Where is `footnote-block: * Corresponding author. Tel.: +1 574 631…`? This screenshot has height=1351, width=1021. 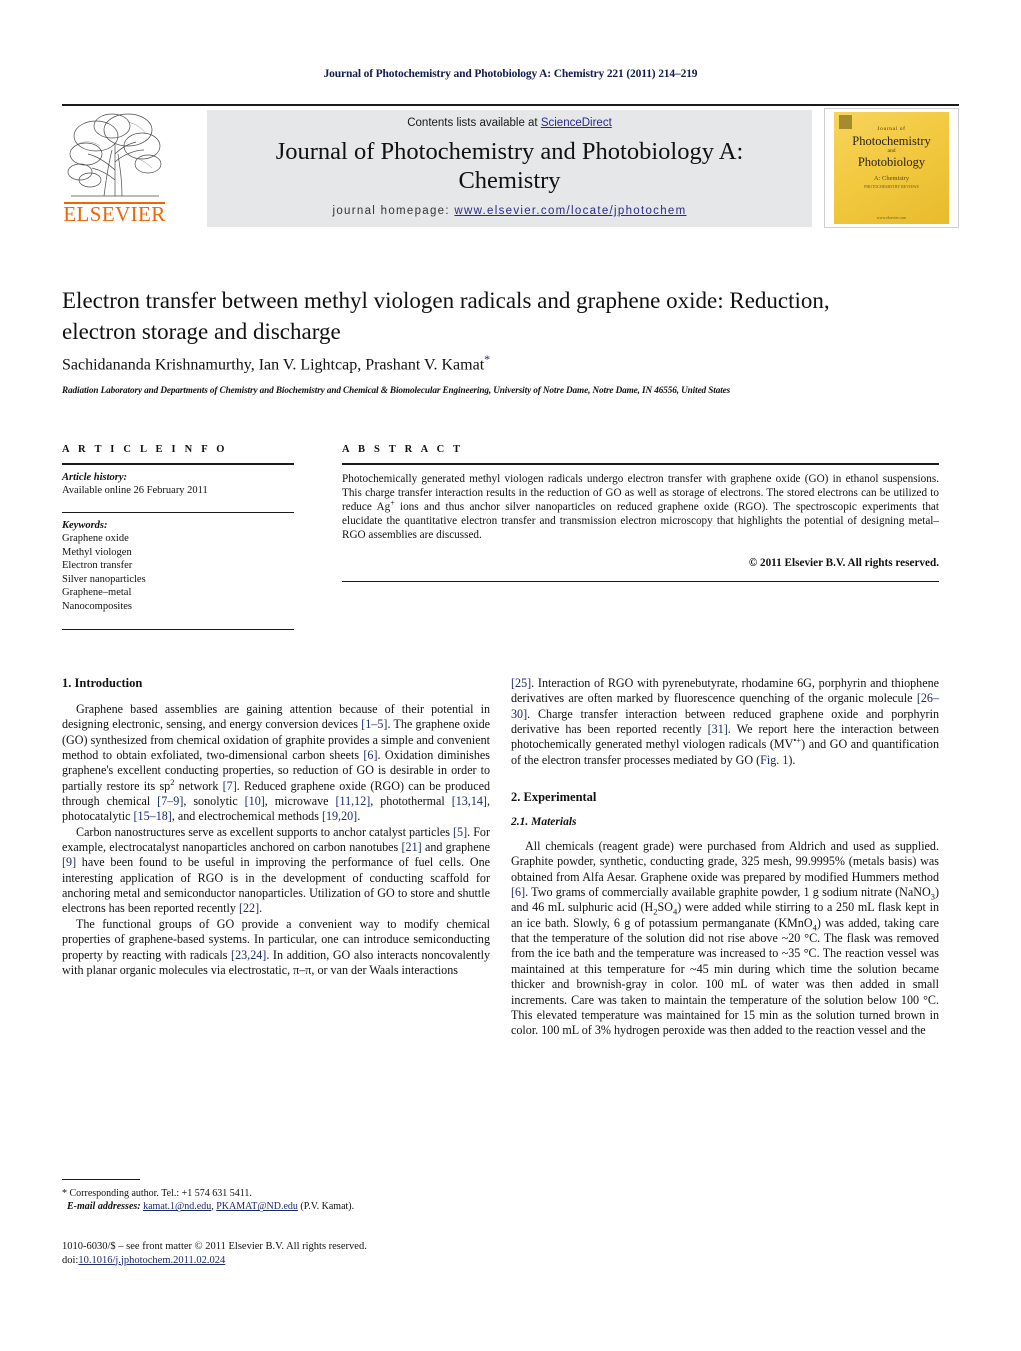
footnote-block: * Corresponding author. Tel.: +1 574 631… is located at coordinates (276, 1196).